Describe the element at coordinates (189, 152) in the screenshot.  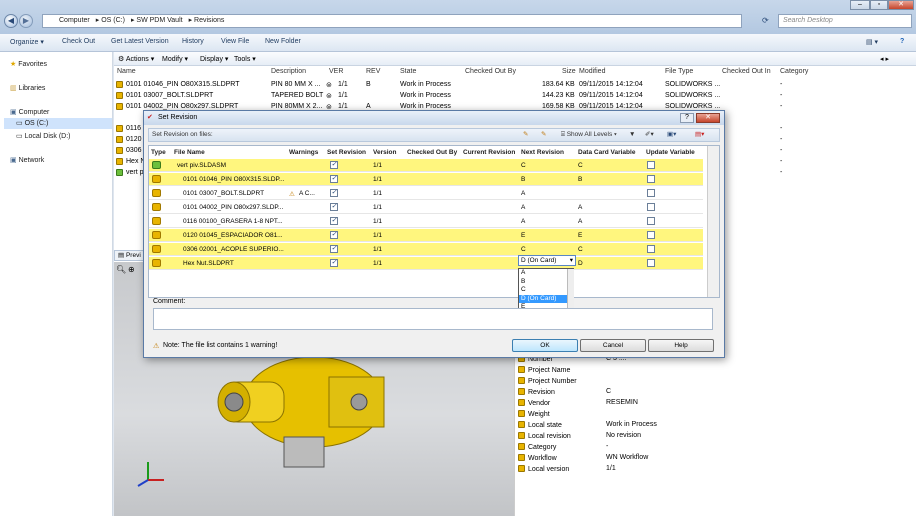
I see `col-file-name: File Name` at that location.